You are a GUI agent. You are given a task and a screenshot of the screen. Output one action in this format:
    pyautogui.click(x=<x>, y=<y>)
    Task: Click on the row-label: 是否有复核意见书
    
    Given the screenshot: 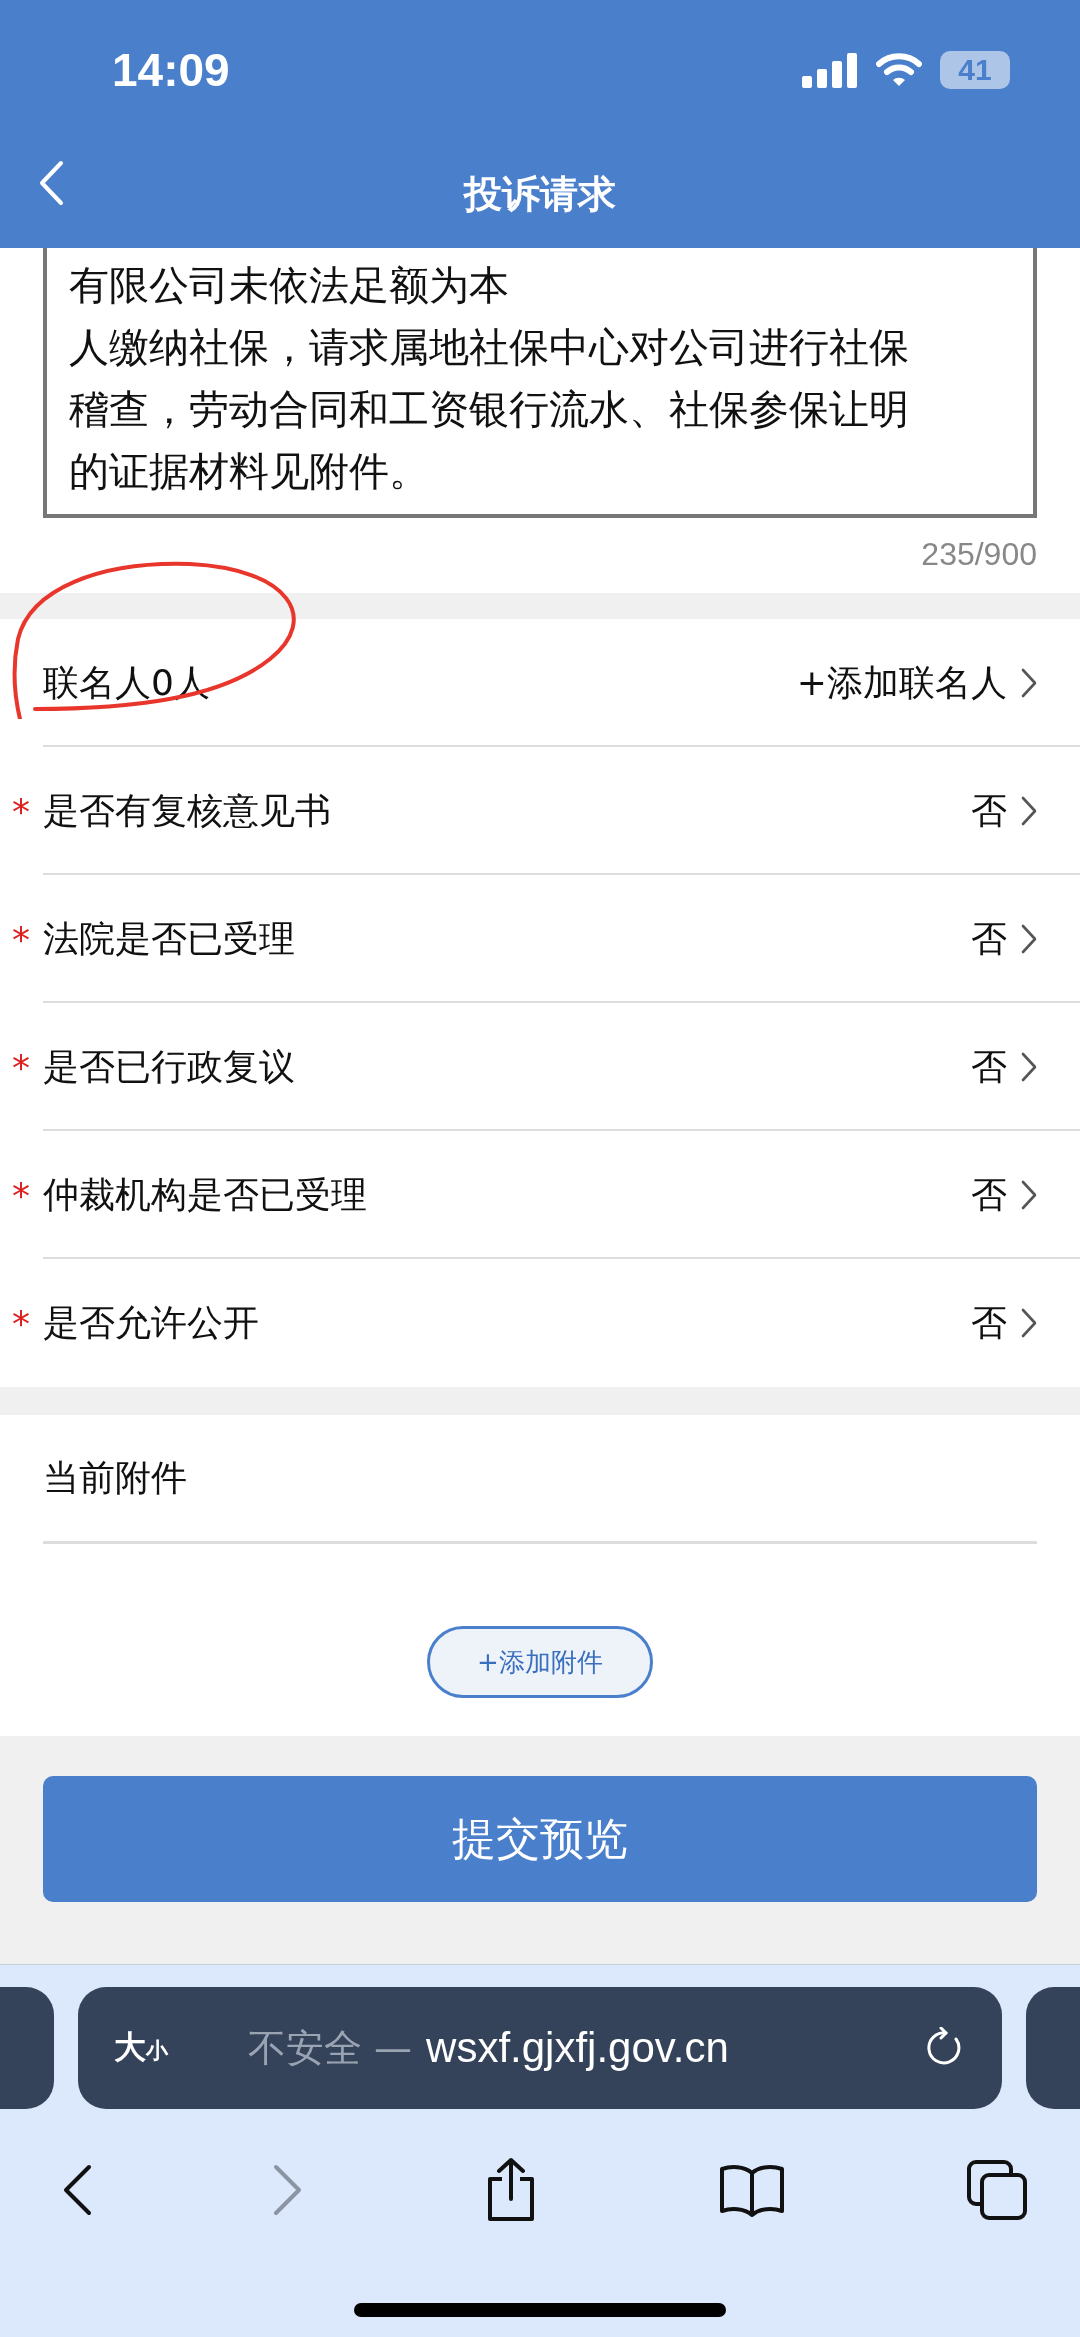 What is the action you would take?
    pyautogui.click(x=187, y=810)
    